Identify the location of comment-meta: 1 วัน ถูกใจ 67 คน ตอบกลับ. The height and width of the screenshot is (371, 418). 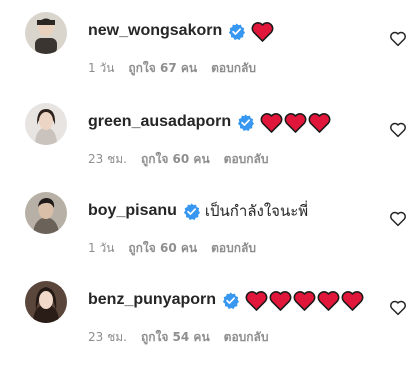
(172, 68).